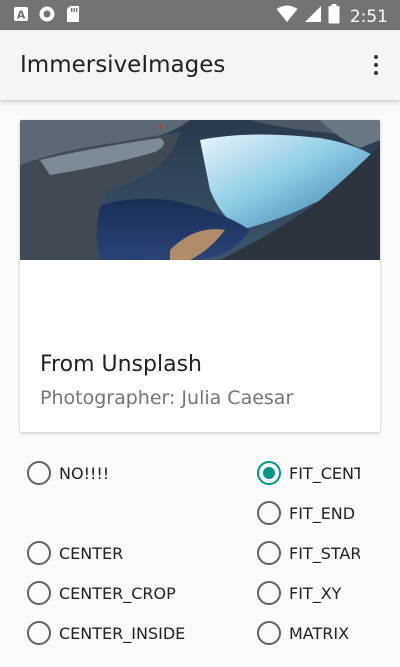 Image resolution: width=400 pixels, height=667 pixels. What do you see at coordinates (73, 14) in the screenshot?
I see `sd-card-icon` at bounding box center [73, 14].